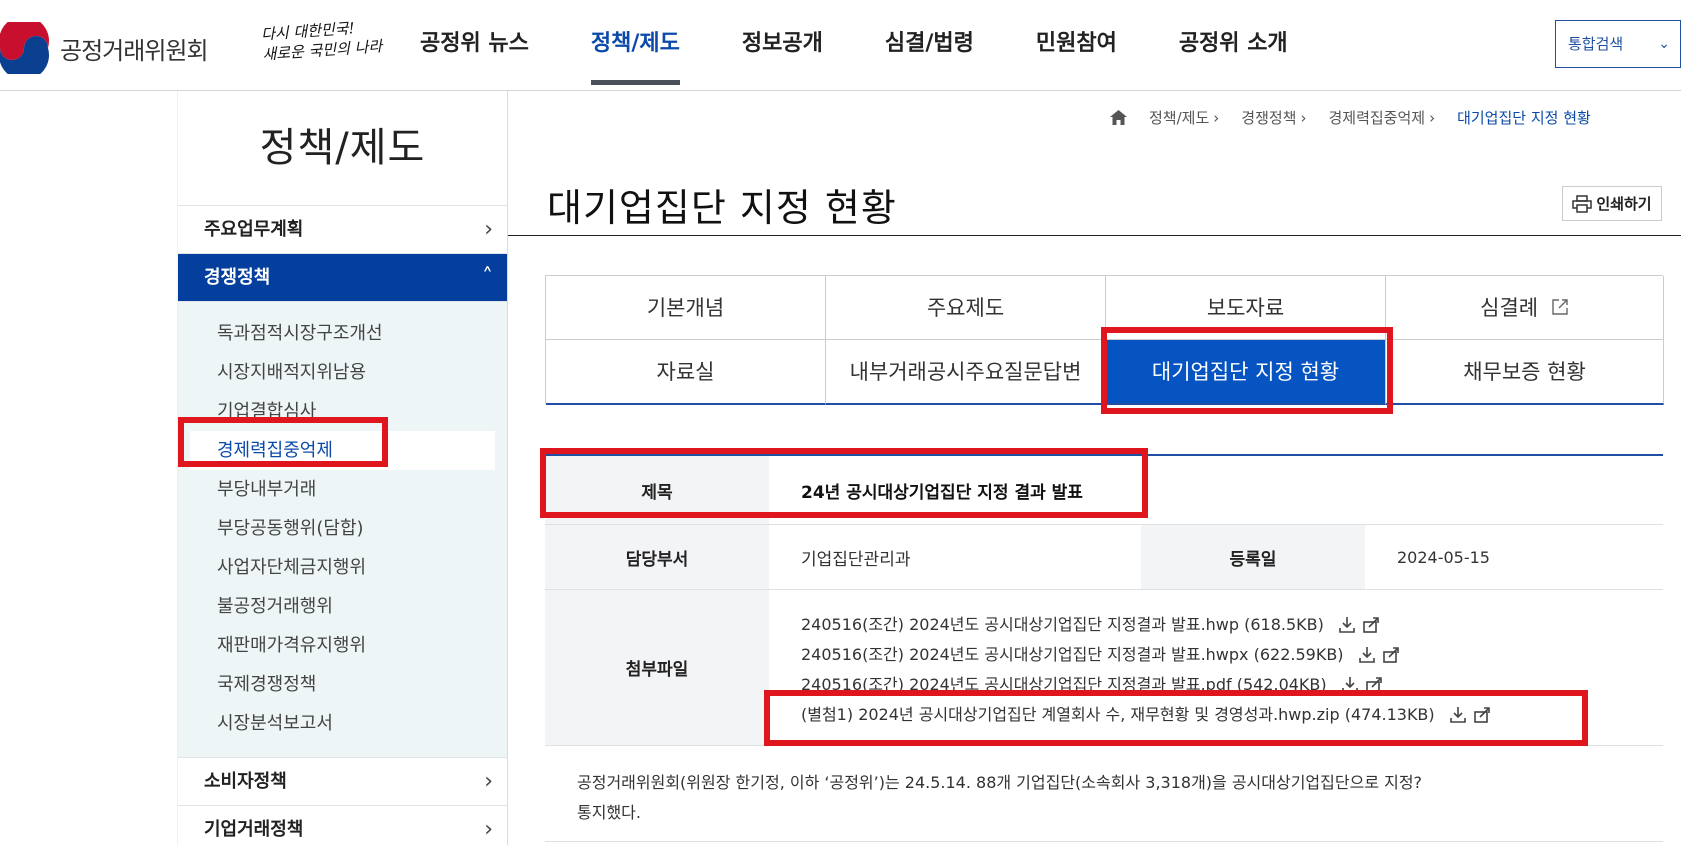 The image size is (1681, 845). Describe the element at coordinates (342, 606) in the screenshot. I see `sidebar-subitem: 불공정거래행위` at that location.